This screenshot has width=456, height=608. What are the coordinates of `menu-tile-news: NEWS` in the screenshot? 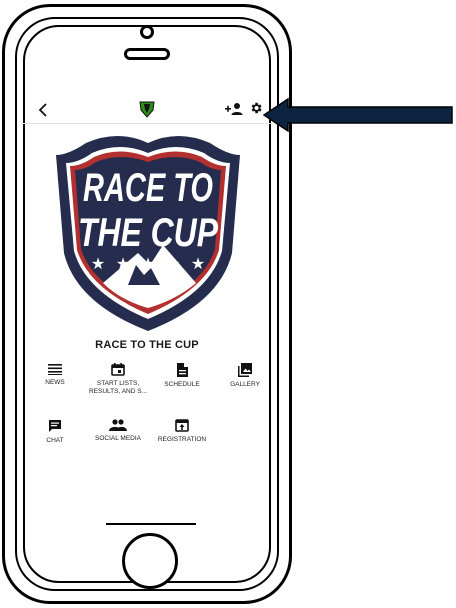 It's located at (55, 375).